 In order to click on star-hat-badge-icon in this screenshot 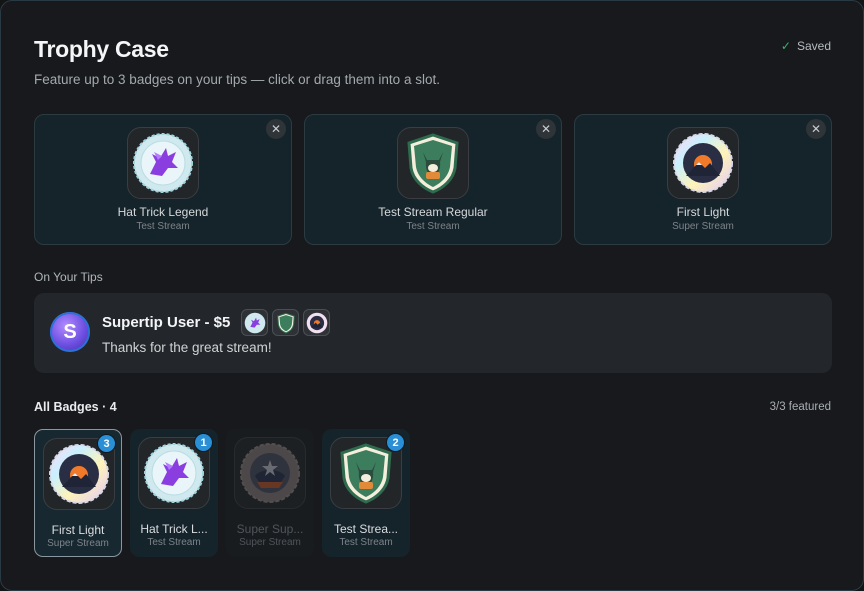, I will do `click(270, 473)`.